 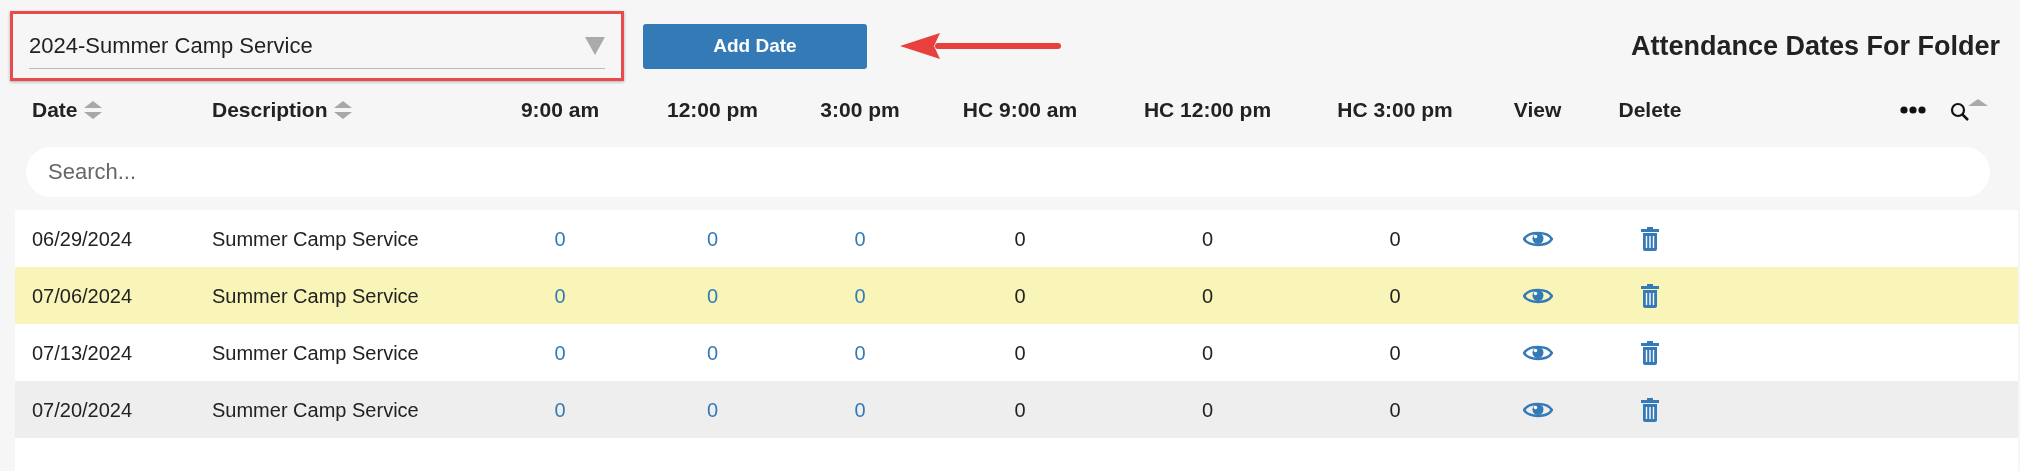 What do you see at coordinates (712, 110) in the screenshot?
I see `column-header: 12:00 pm` at bounding box center [712, 110].